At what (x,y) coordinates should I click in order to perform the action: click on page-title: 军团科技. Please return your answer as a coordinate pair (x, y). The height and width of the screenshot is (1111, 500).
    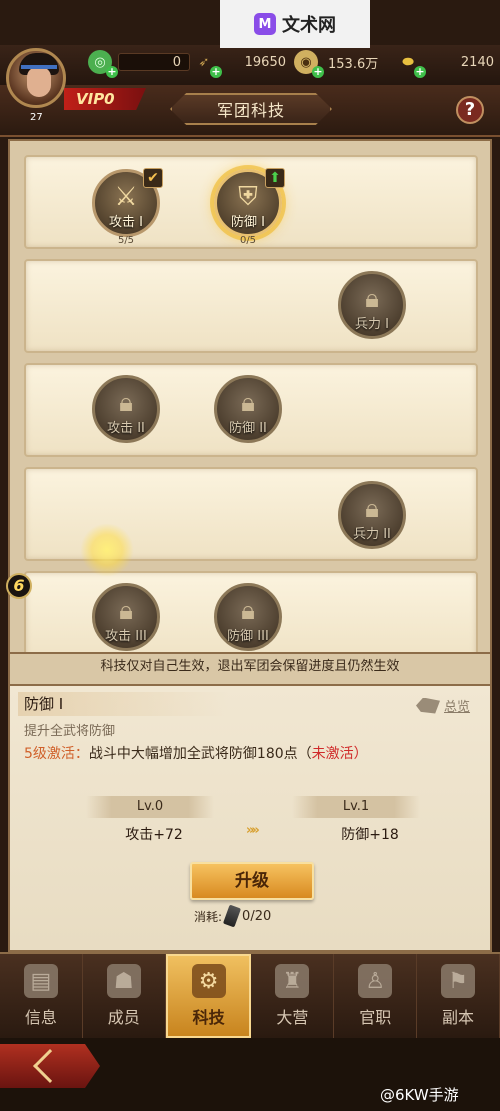
    Looking at the image, I should click on (251, 109).